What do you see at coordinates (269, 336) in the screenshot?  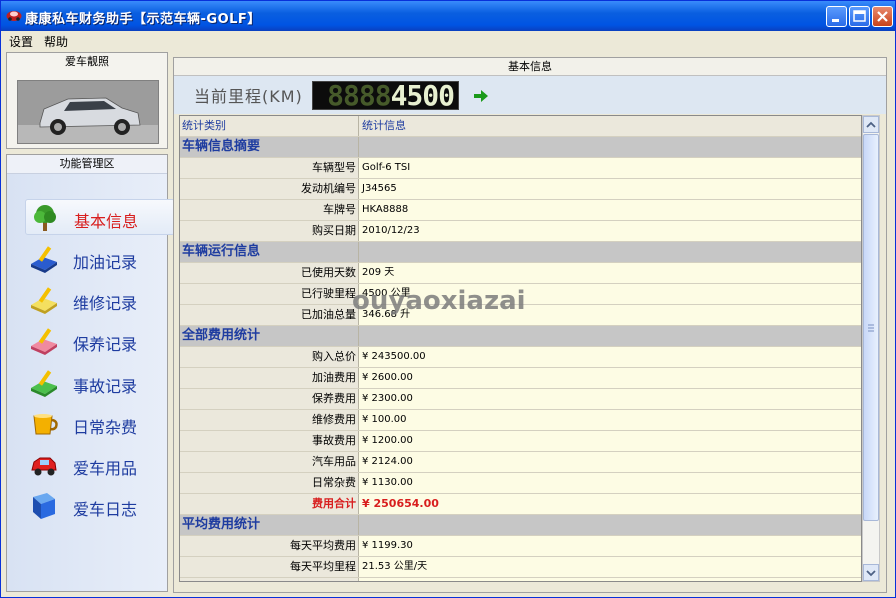 I see `category-cell: 全部费用统计` at bounding box center [269, 336].